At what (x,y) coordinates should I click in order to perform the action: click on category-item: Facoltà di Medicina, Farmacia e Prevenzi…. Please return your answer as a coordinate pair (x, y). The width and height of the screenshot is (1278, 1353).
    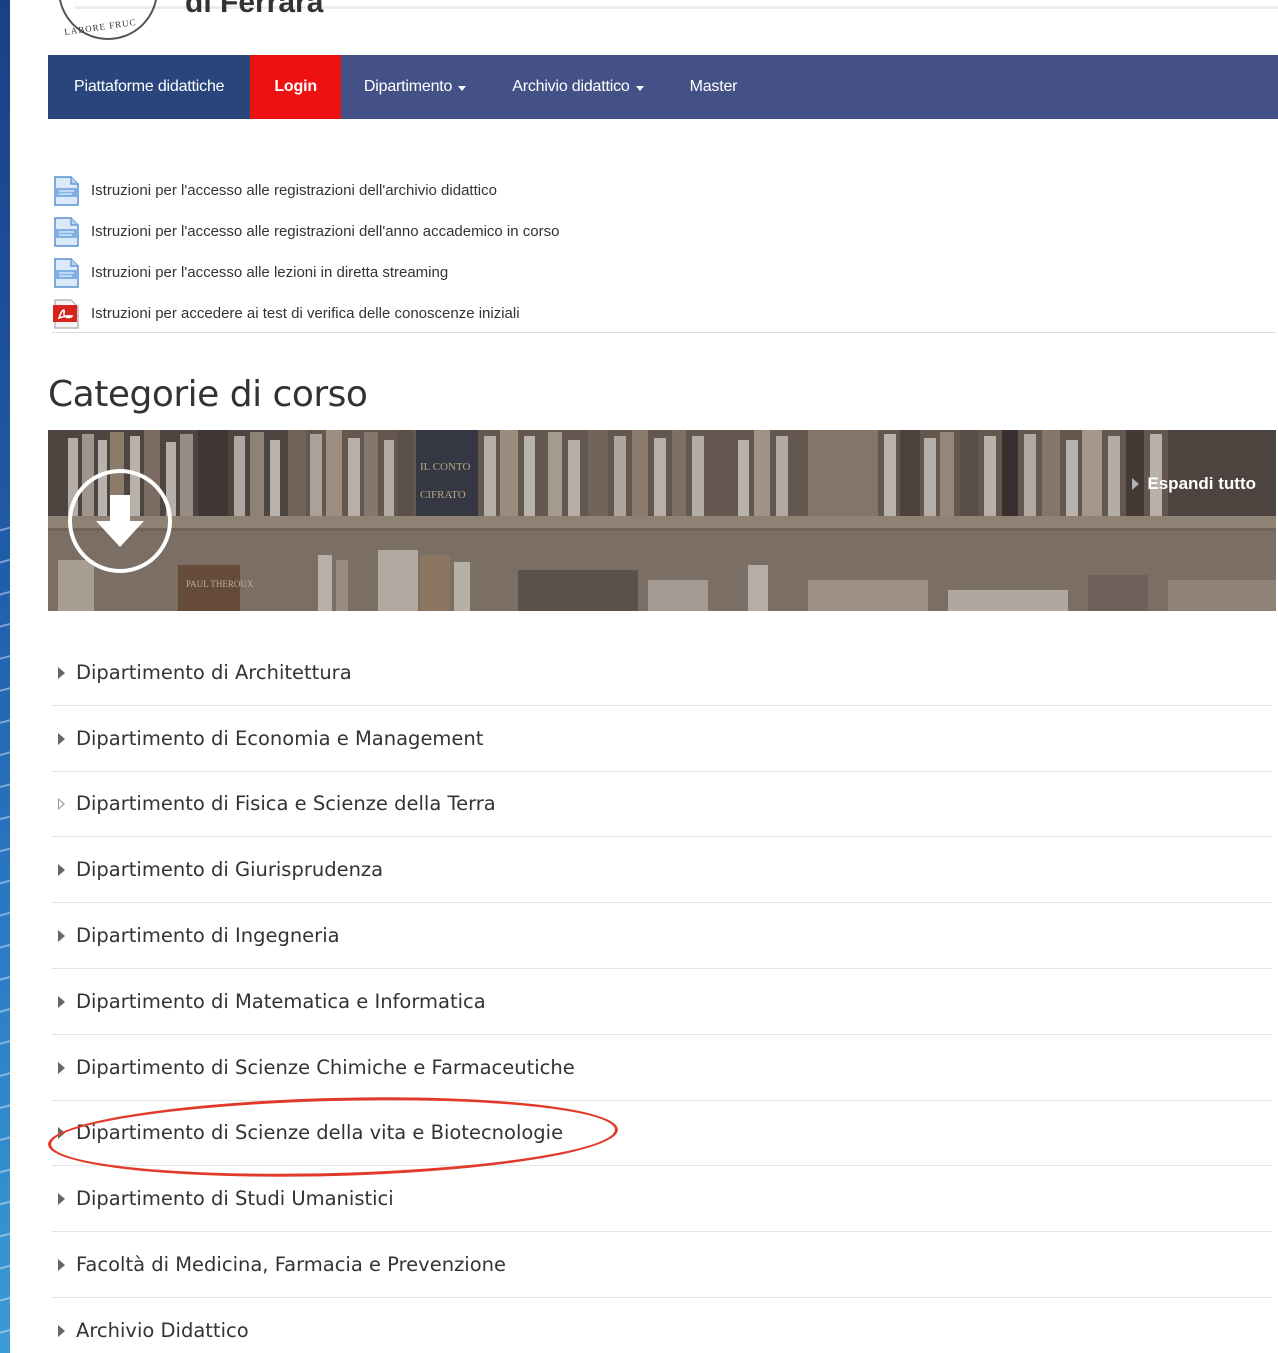
    Looking at the image, I should click on (662, 1265).